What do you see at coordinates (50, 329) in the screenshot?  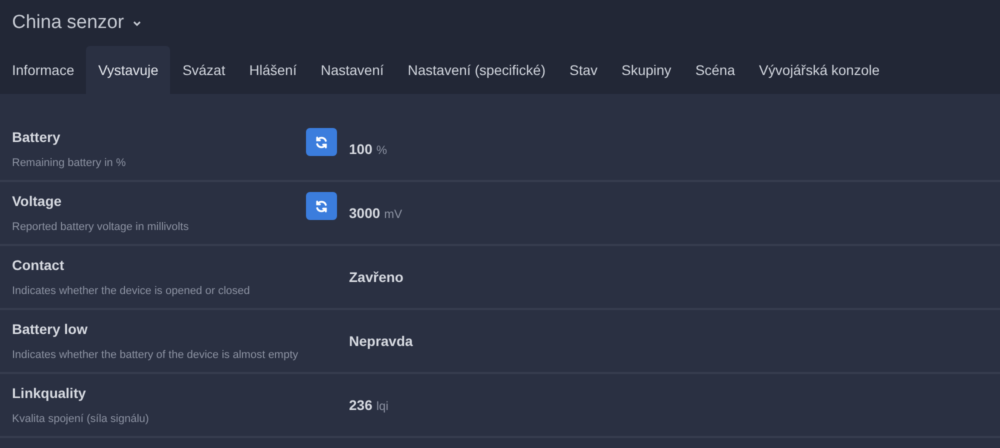 I see `feature-name: Battery low` at bounding box center [50, 329].